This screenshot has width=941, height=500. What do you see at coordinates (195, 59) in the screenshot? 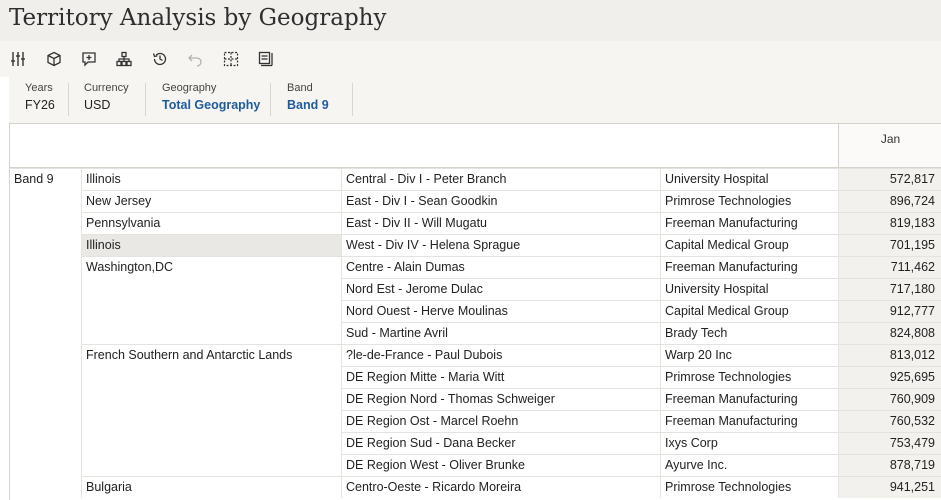
I see `undo-icon` at bounding box center [195, 59].